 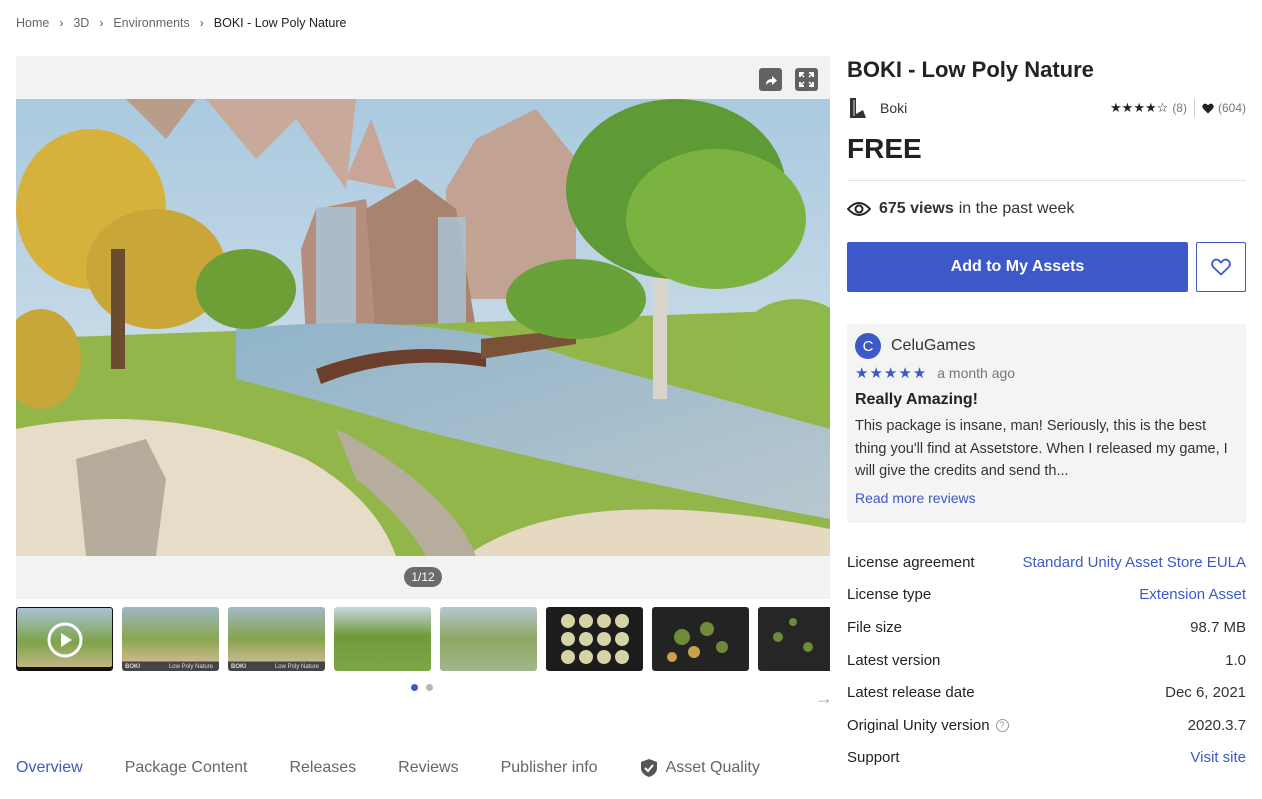 I want to click on detail-row-latest-version: Latest version 1.0, so click(x=1046, y=660).